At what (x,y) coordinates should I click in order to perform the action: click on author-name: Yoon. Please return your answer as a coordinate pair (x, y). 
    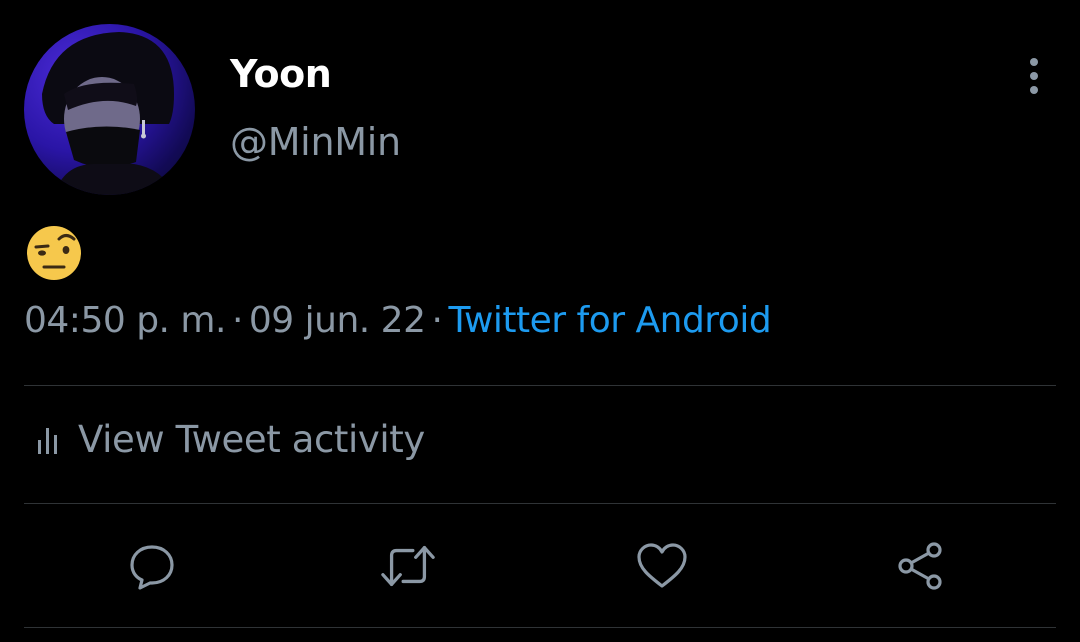
    Looking at the image, I should click on (281, 74).